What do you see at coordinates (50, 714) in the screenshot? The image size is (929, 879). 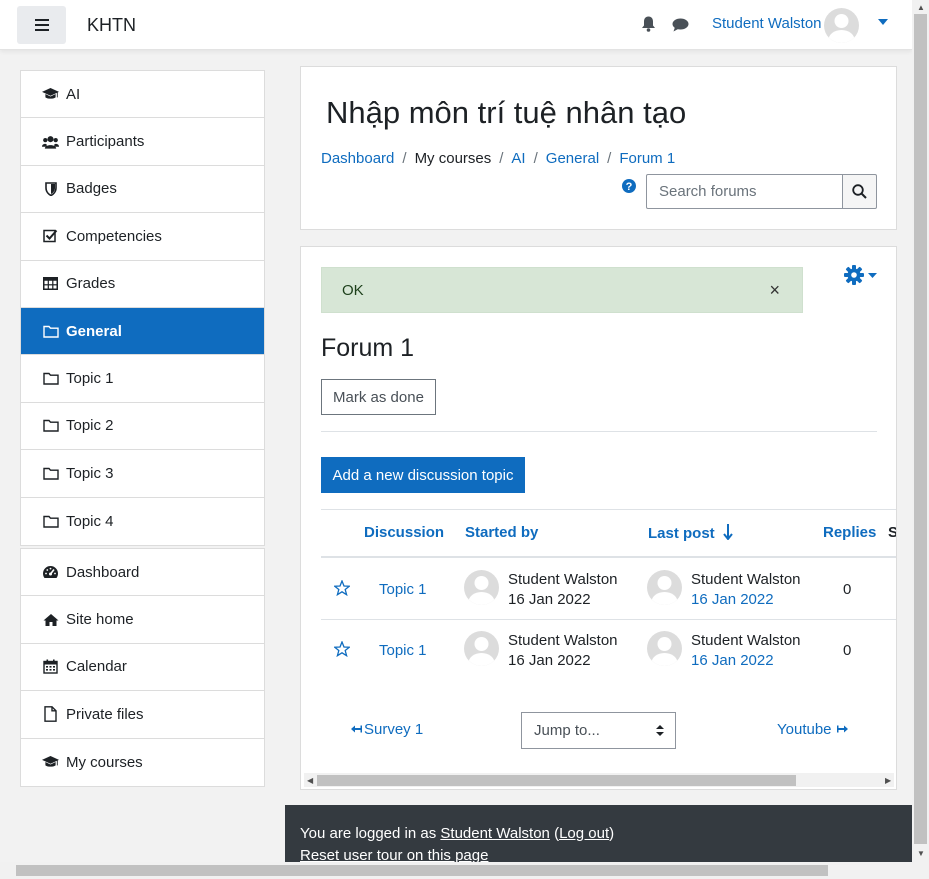 I see `file-icon` at bounding box center [50, 714].